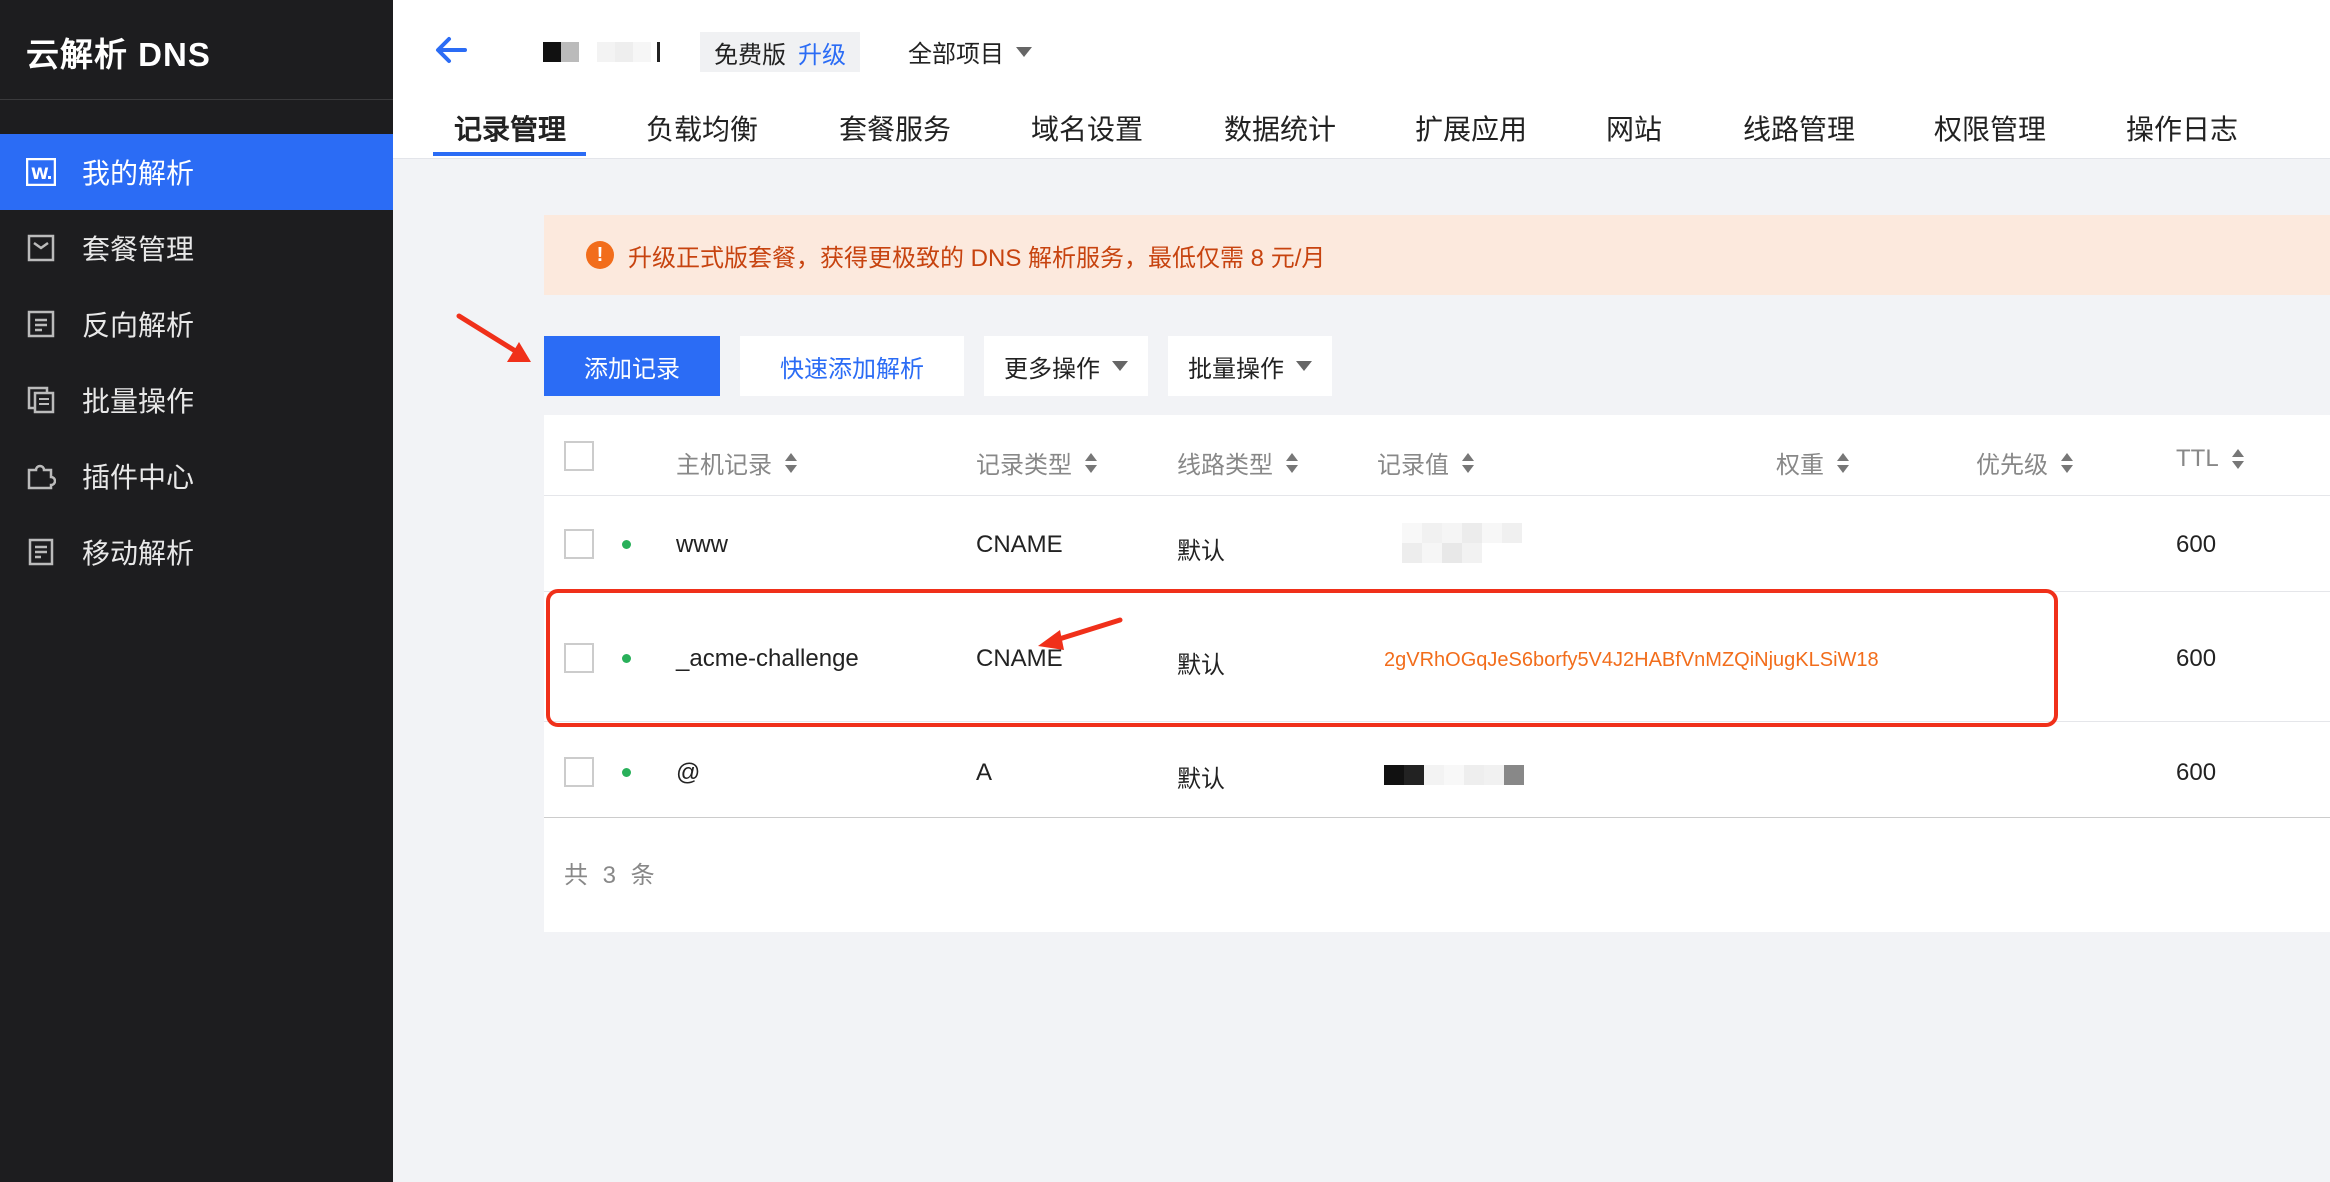 The image size is (2330, 1182). I want to click on tab-extensions: 扩展应用, so click(1471, 128).